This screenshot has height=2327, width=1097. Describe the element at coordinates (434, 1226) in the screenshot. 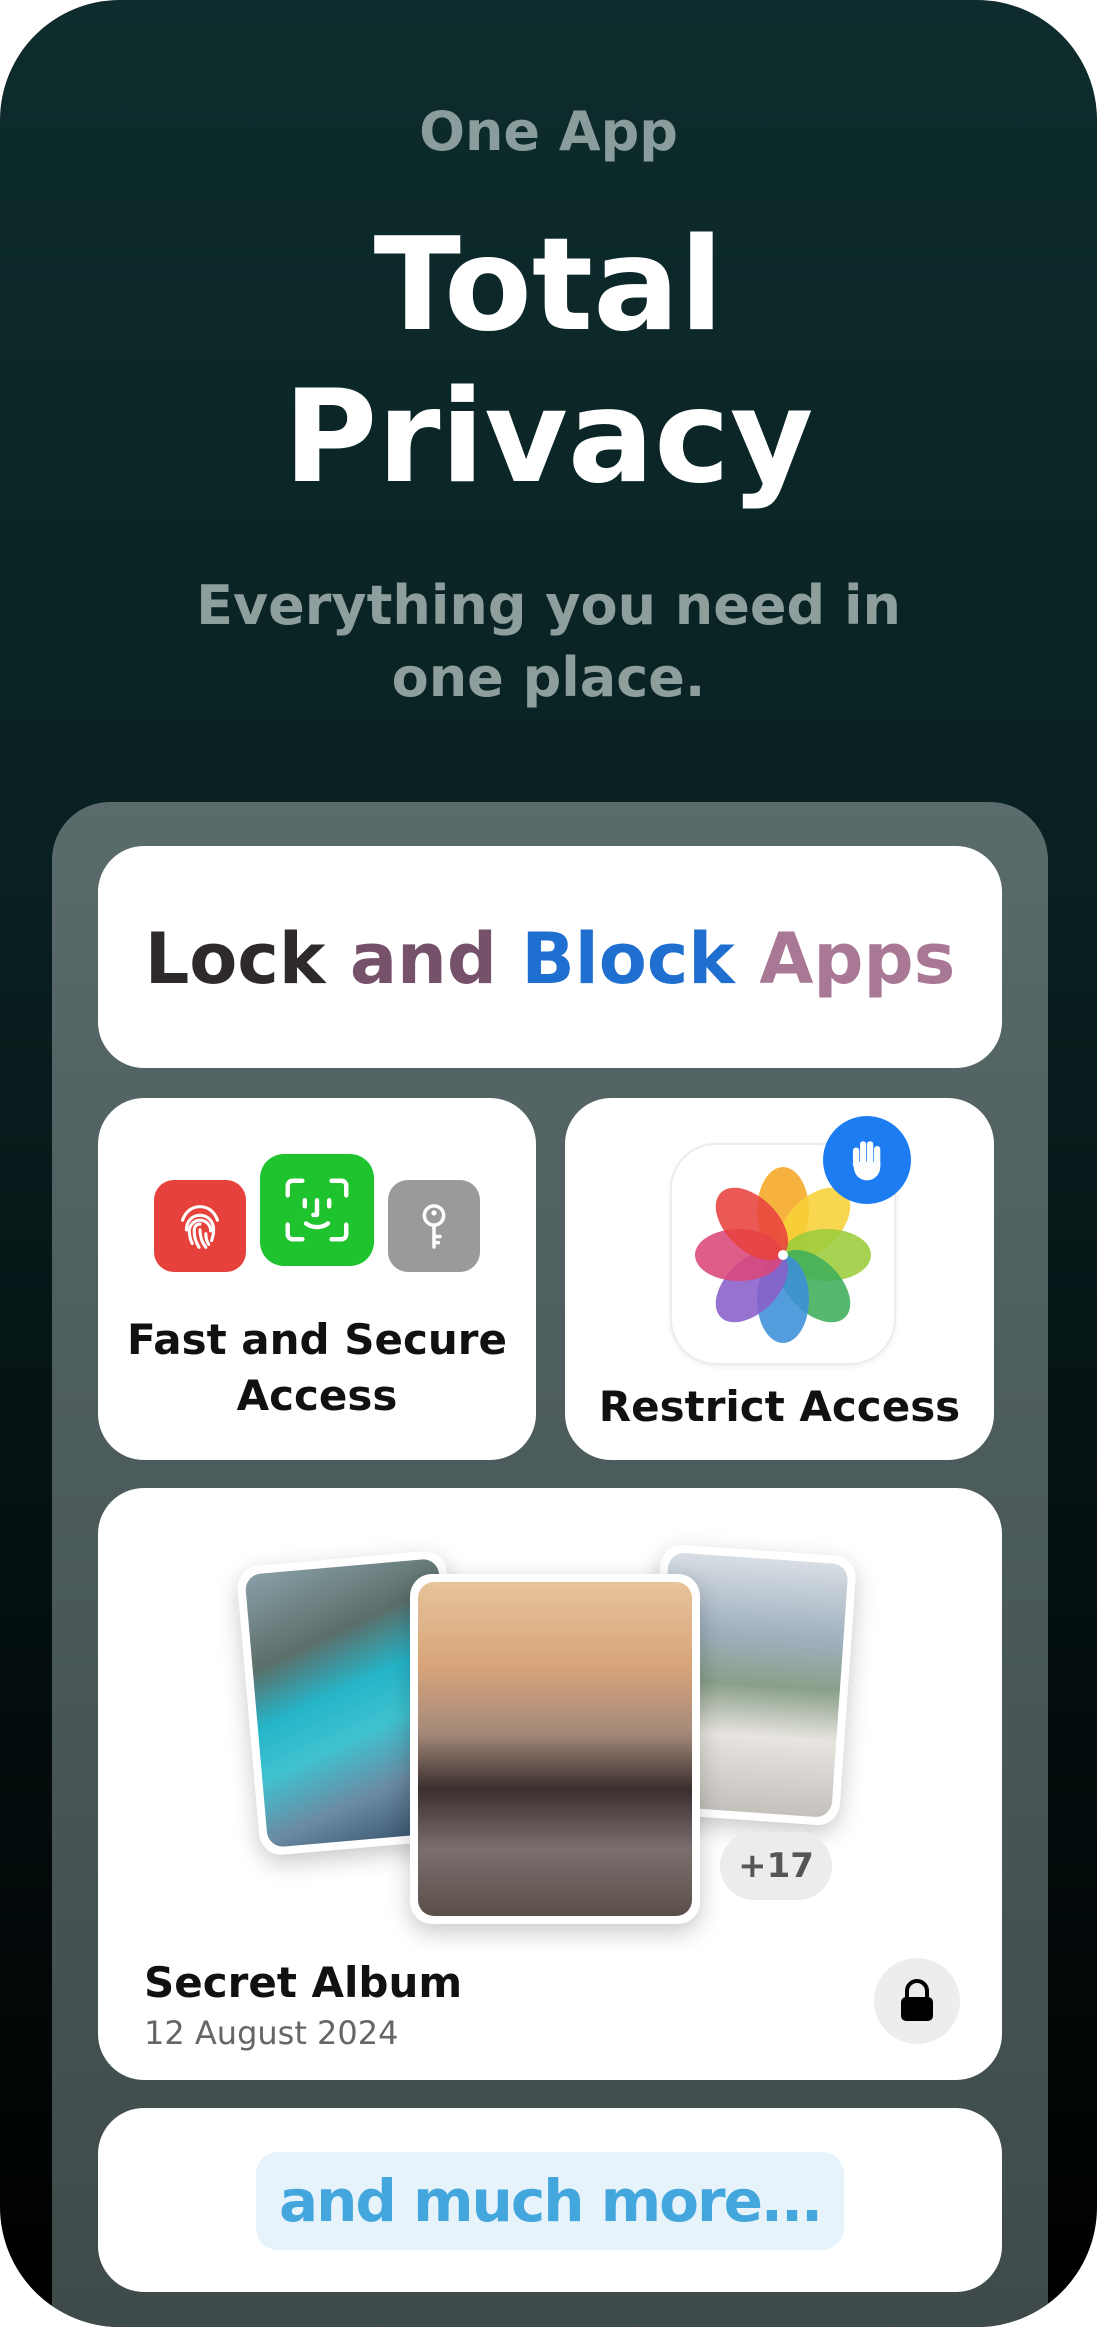

I see `key-icon` at that location.